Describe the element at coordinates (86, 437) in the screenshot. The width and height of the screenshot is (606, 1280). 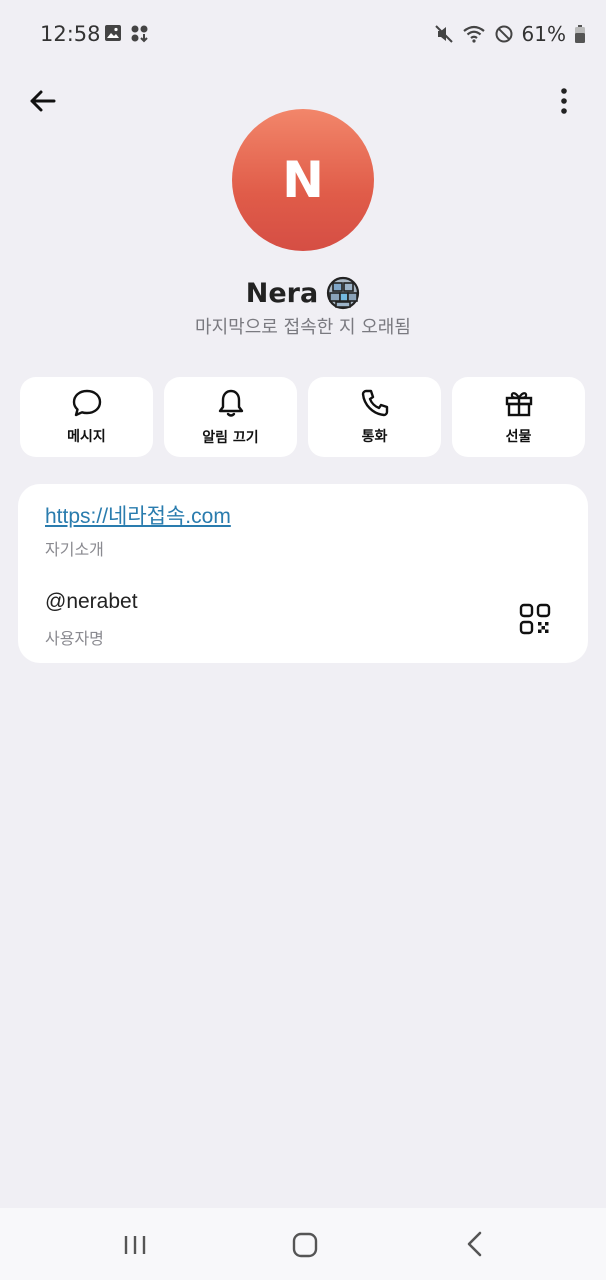
I see `message-label: 메시지` at that location.